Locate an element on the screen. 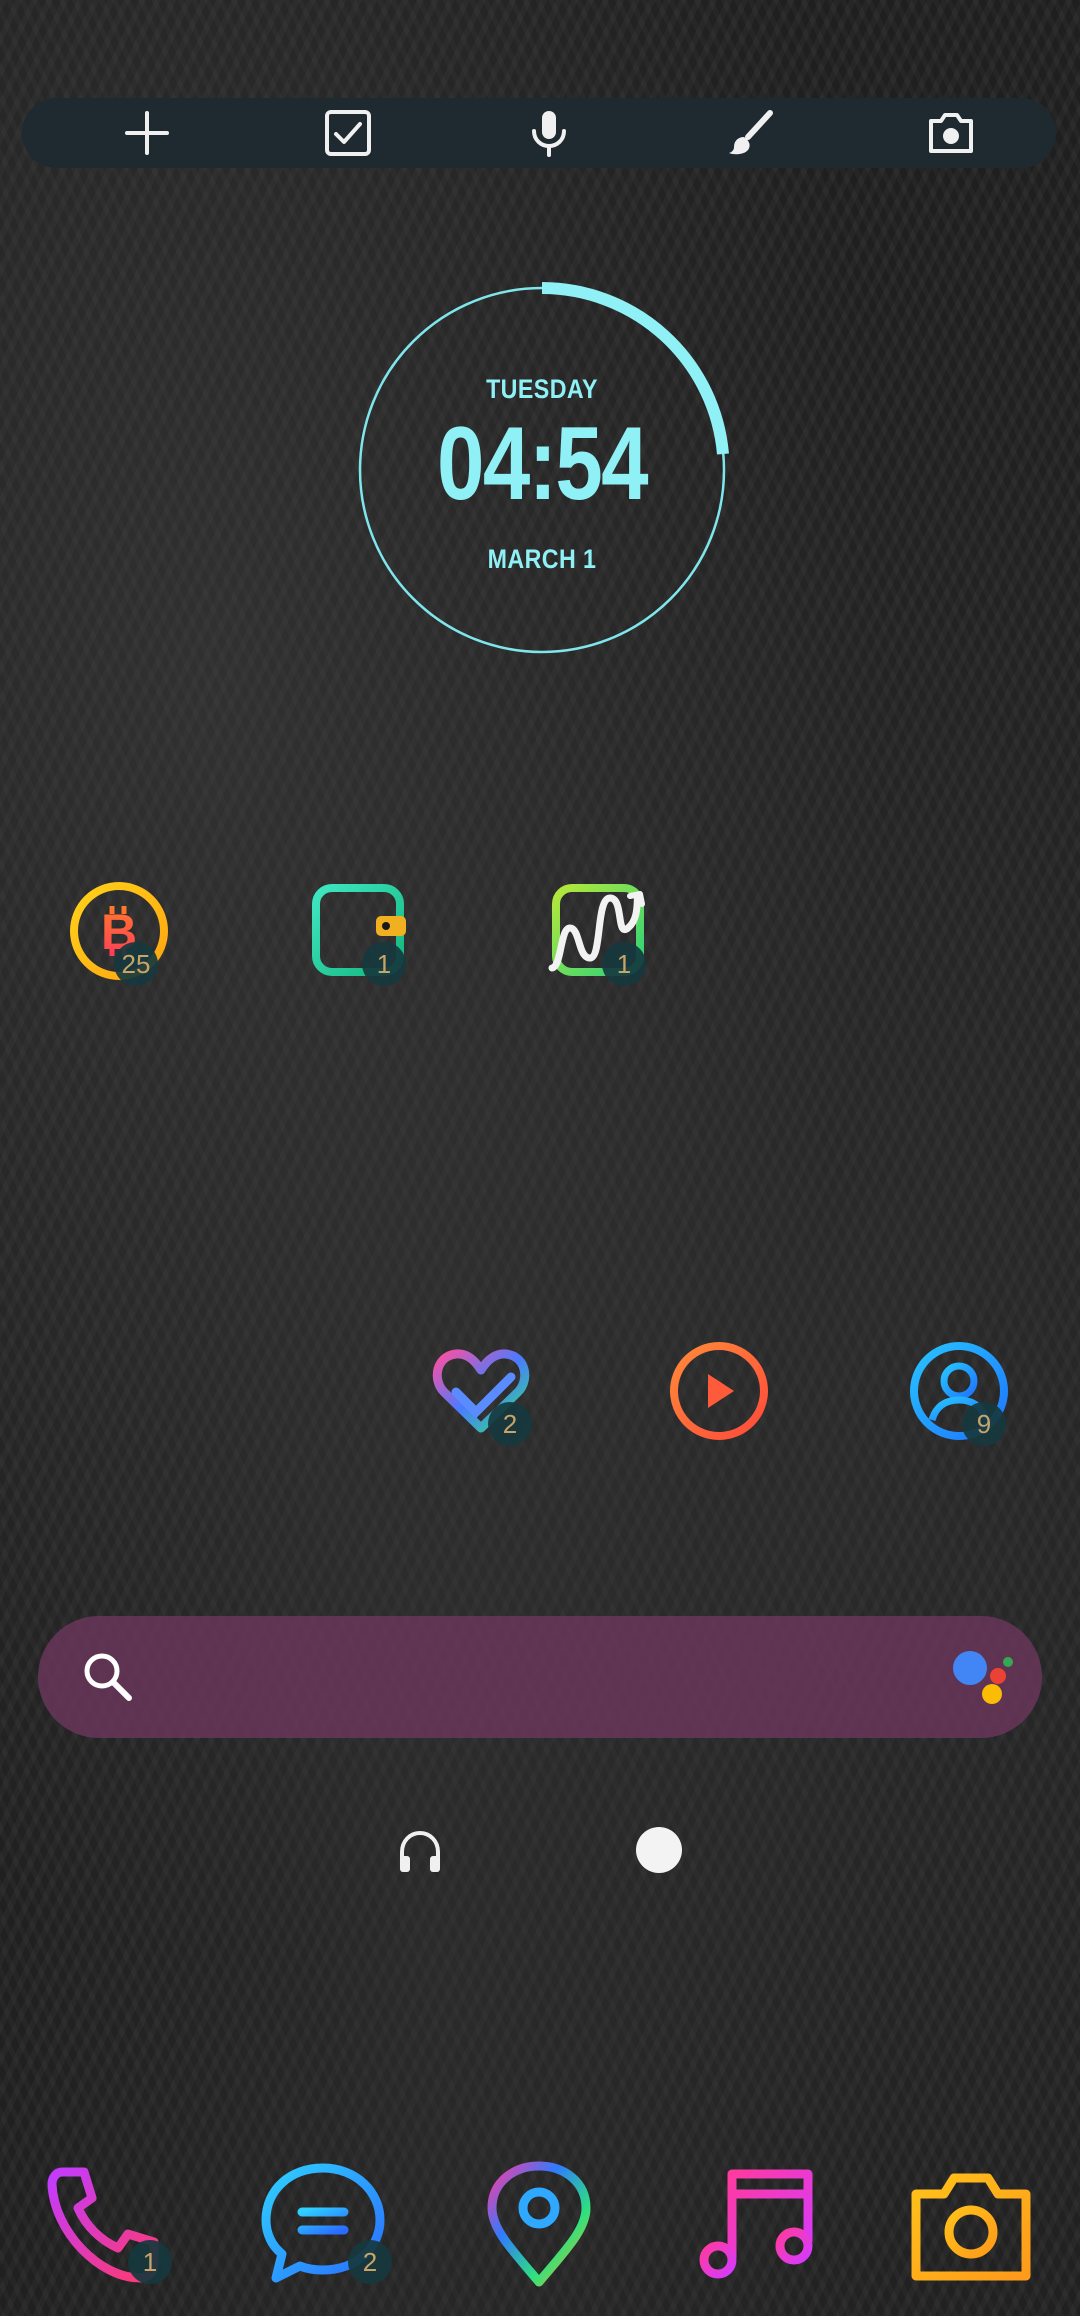 The image size is (1080, 2316). dock-maps is located at coordinates (539, 2225).